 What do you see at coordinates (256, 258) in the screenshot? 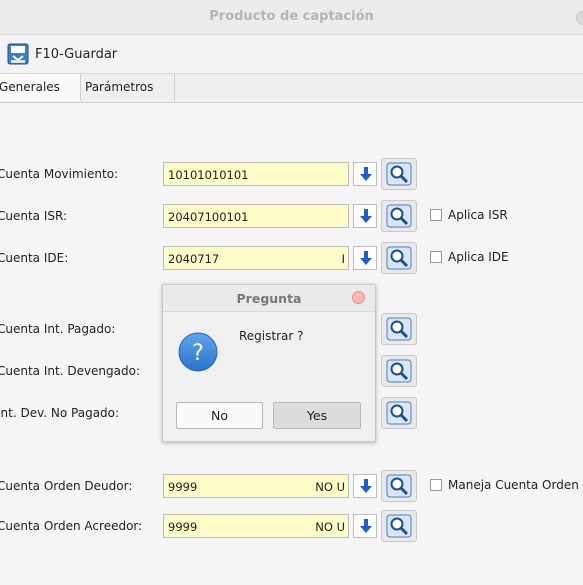
I see `cuenta-ide-input: 2040717 I` at bounding box center [256, 258].